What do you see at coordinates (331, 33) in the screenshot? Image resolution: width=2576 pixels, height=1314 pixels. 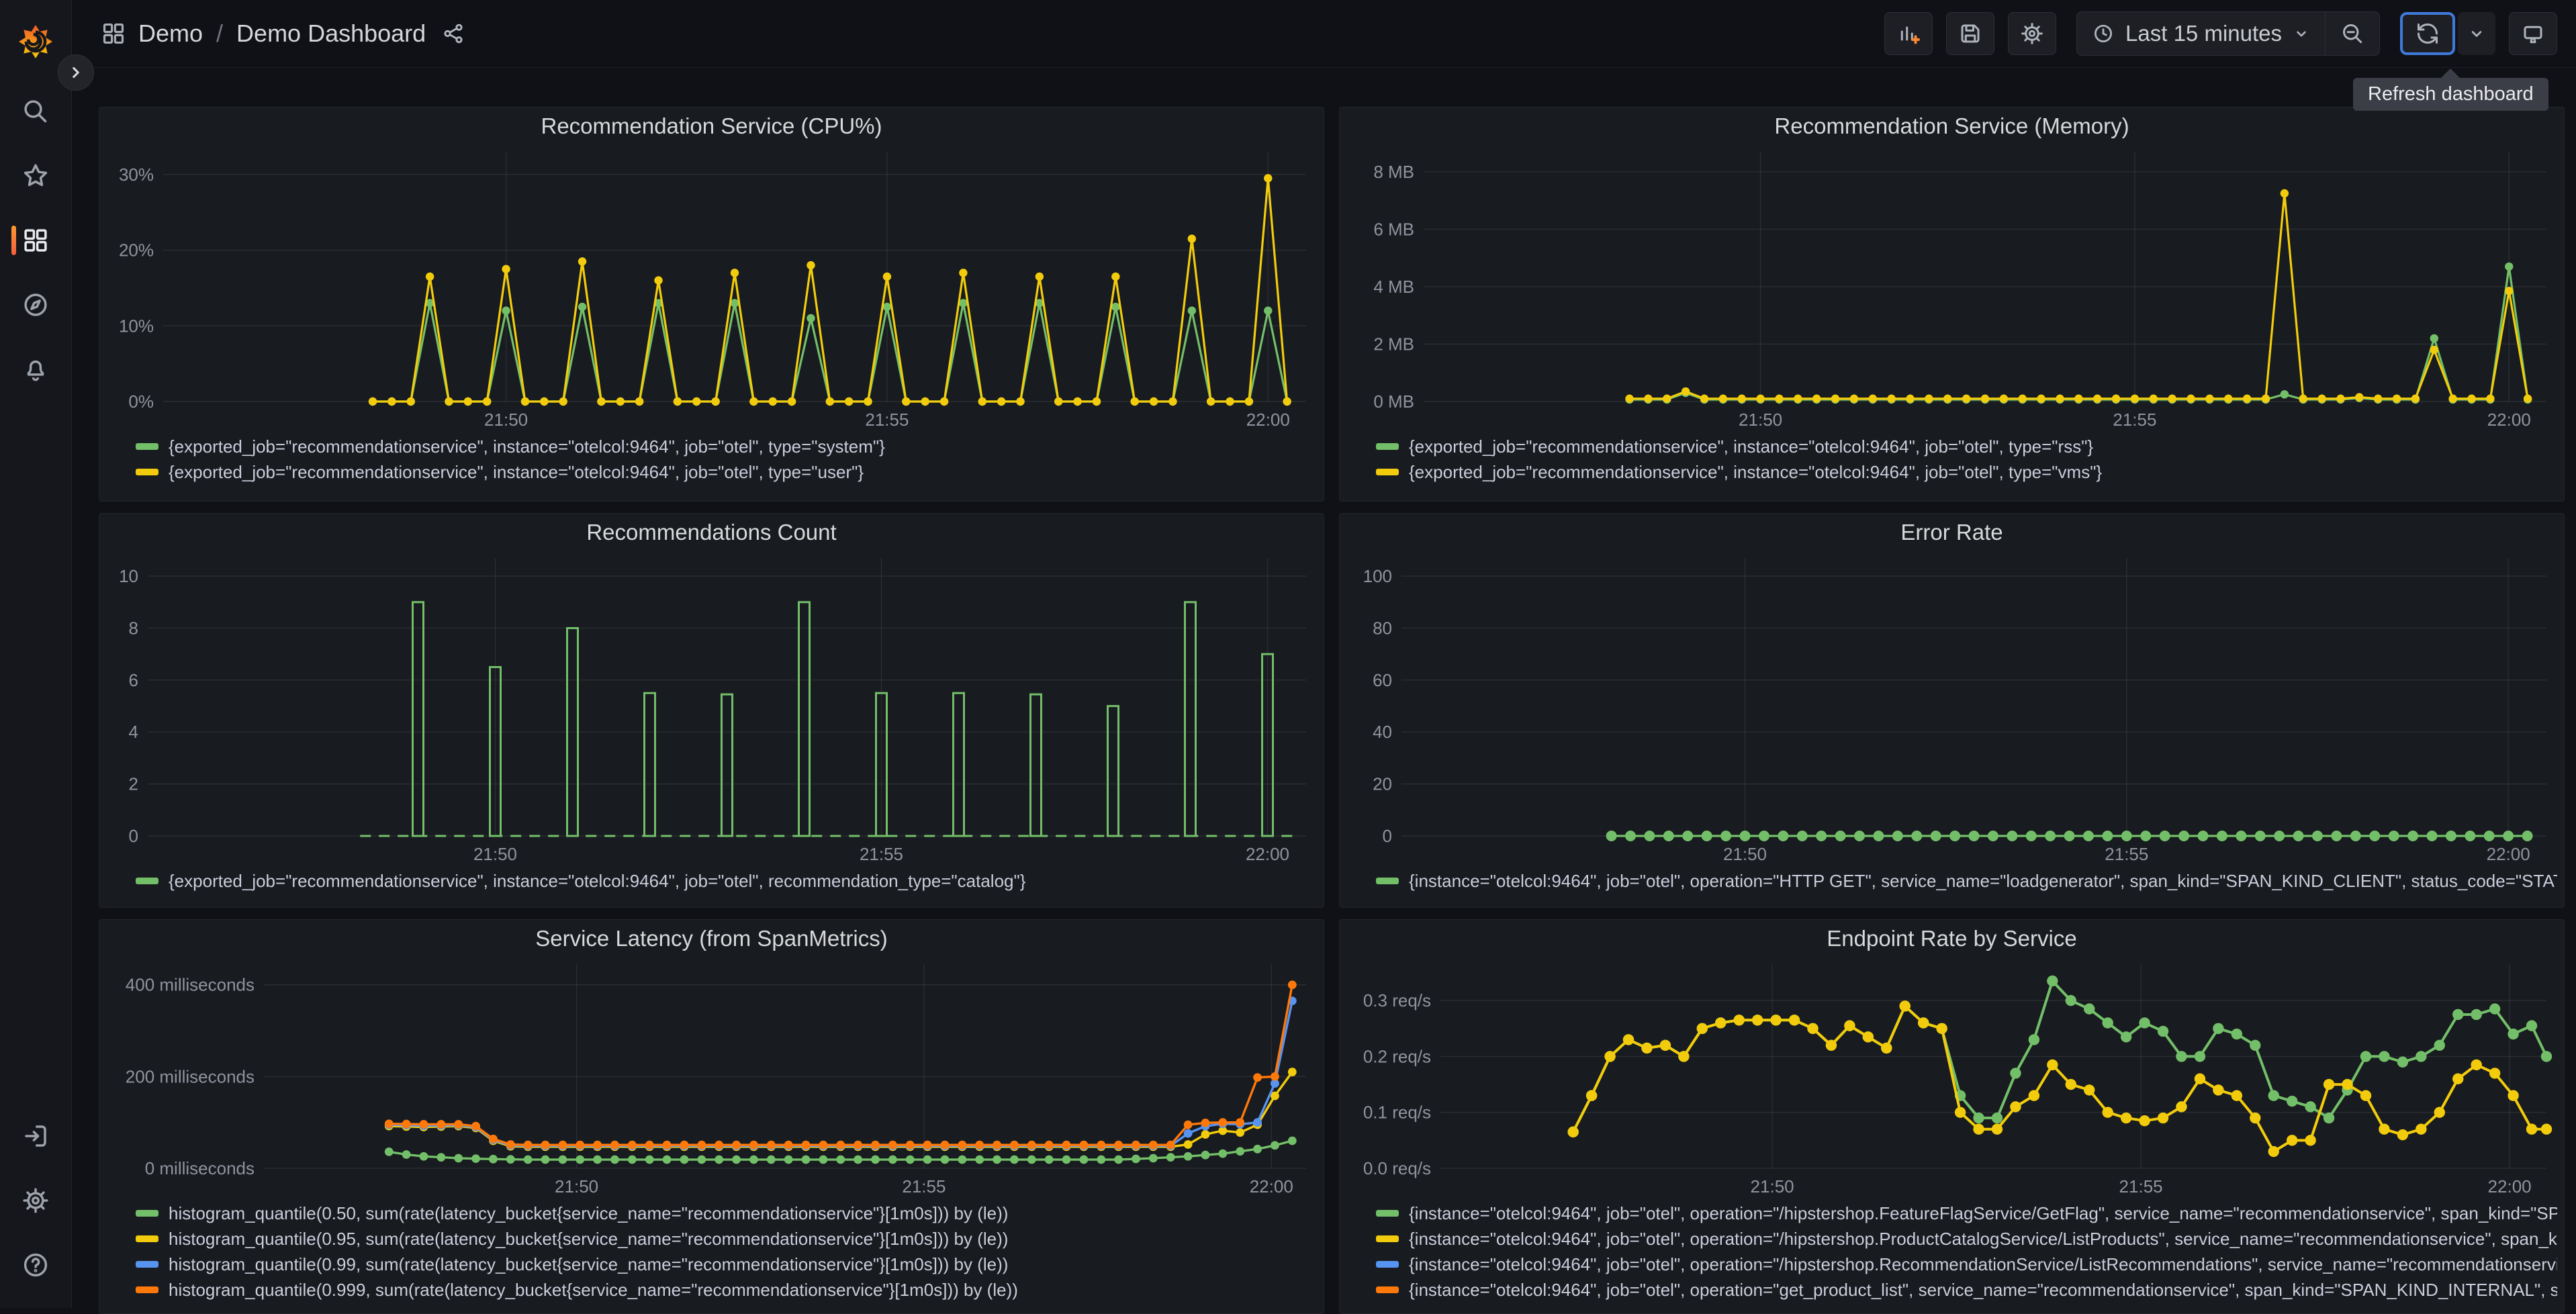 I see `breadcrumb-page: Demo Dashboard` at bounding box center [331, 33].